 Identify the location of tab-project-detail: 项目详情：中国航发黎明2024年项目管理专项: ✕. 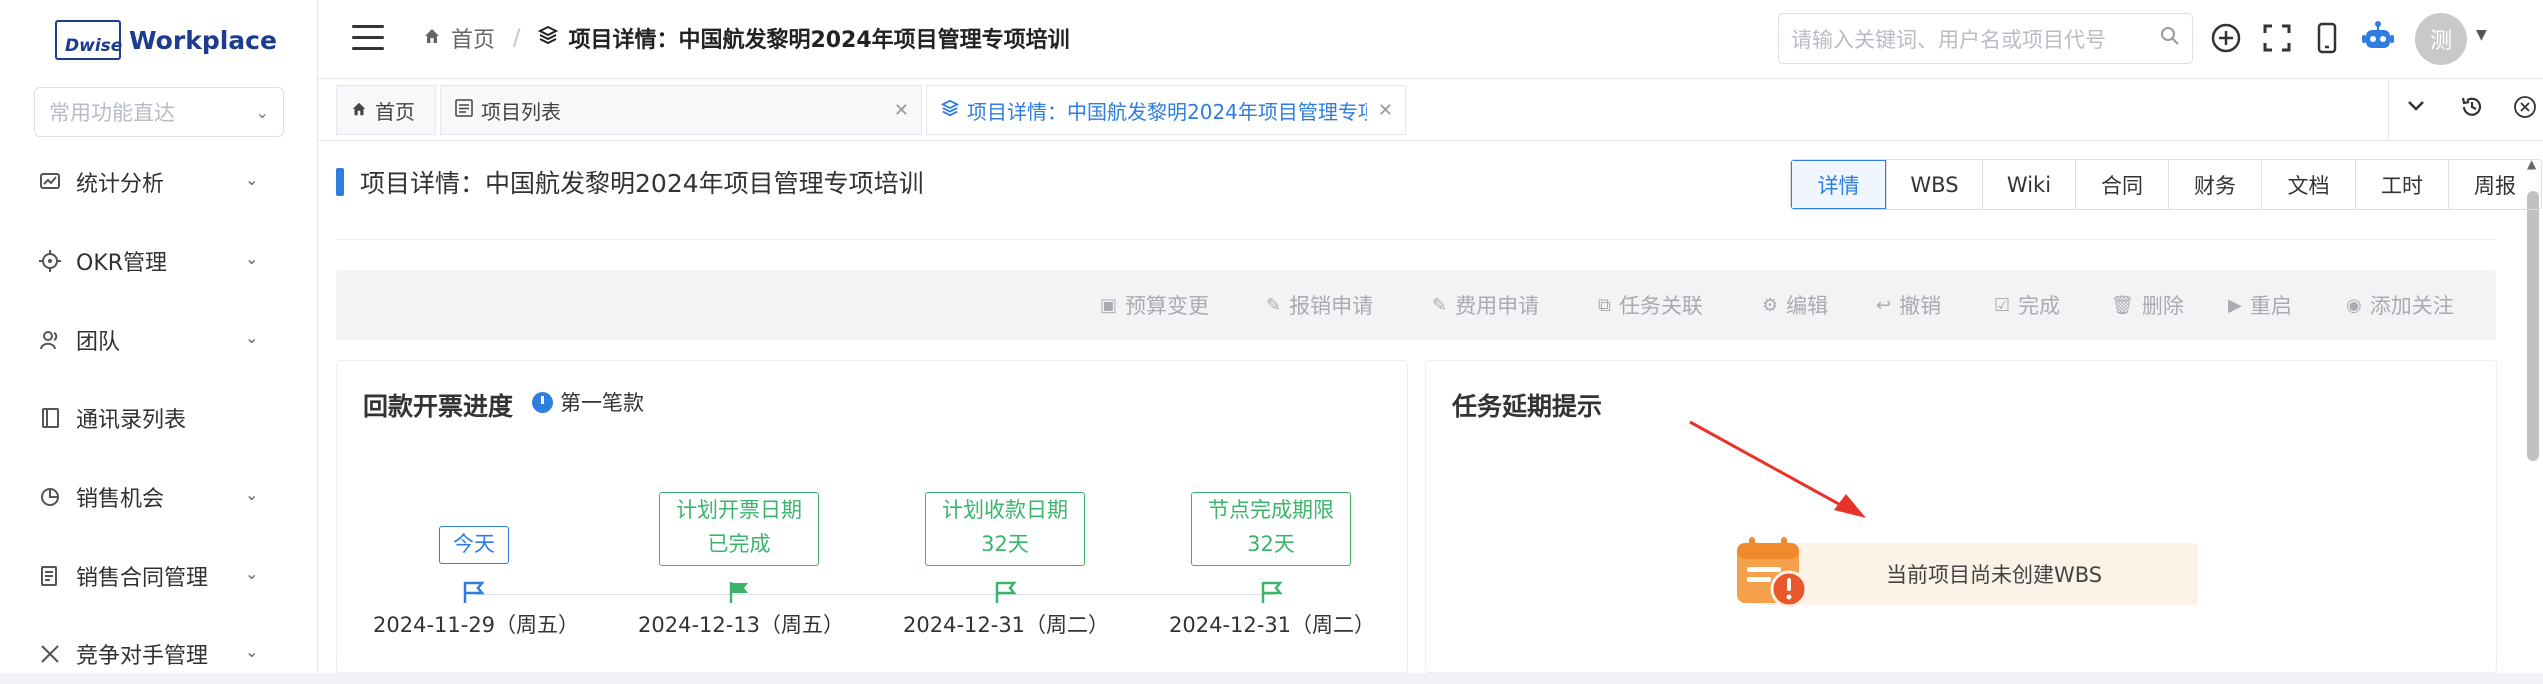
(1166, 110).